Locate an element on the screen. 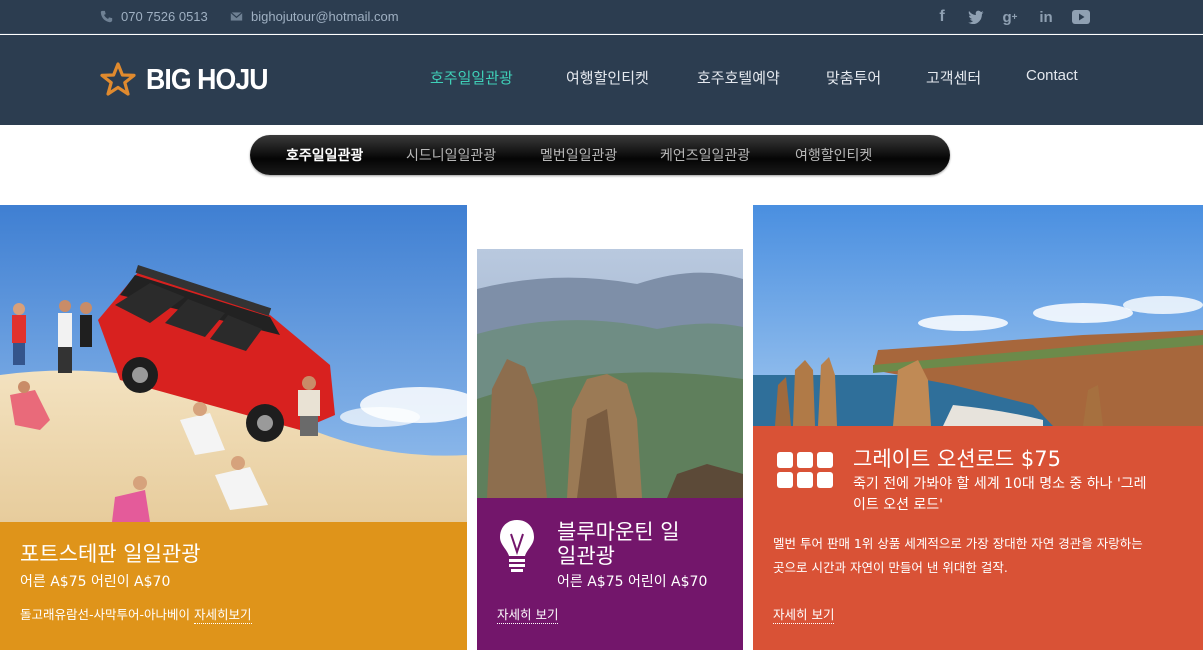 The image size is (1203, 650). card-subtitle-line-1: 죽기 전에 가봐야 할 세계 10대 명소 중 하나 '그레 is located at coordinates (1000, 484).